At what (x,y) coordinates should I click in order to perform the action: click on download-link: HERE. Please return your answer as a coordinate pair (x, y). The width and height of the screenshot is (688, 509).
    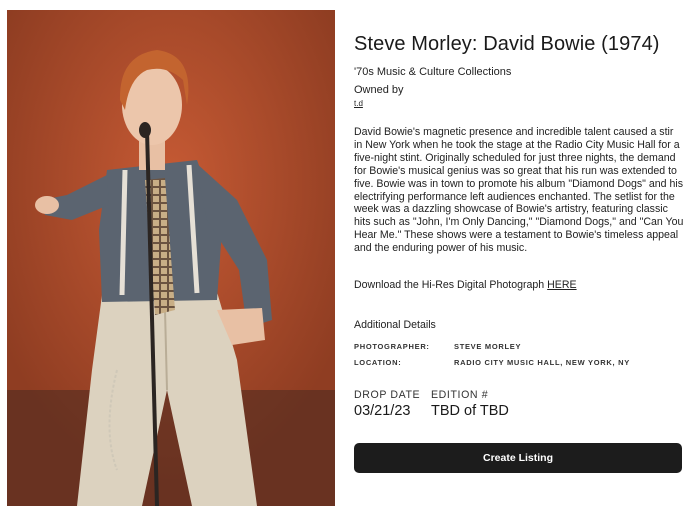
    Looking at the image, I should click on (561, 285).